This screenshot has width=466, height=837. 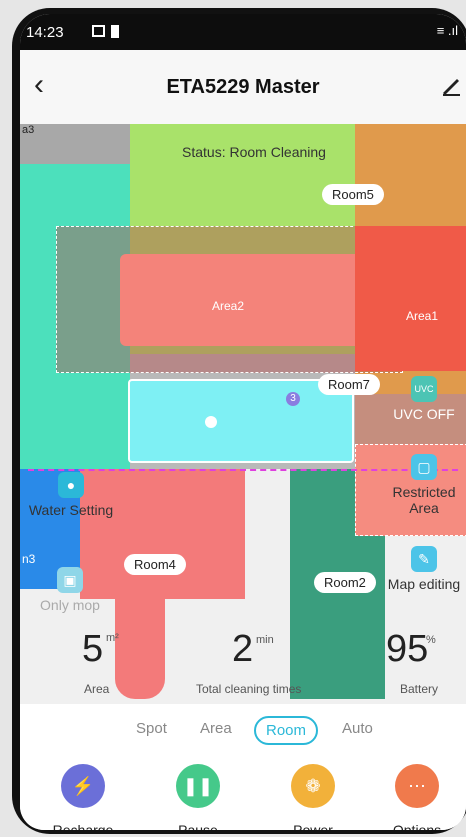 I want to click on battery-value: 95, so click(x=407, y=649).